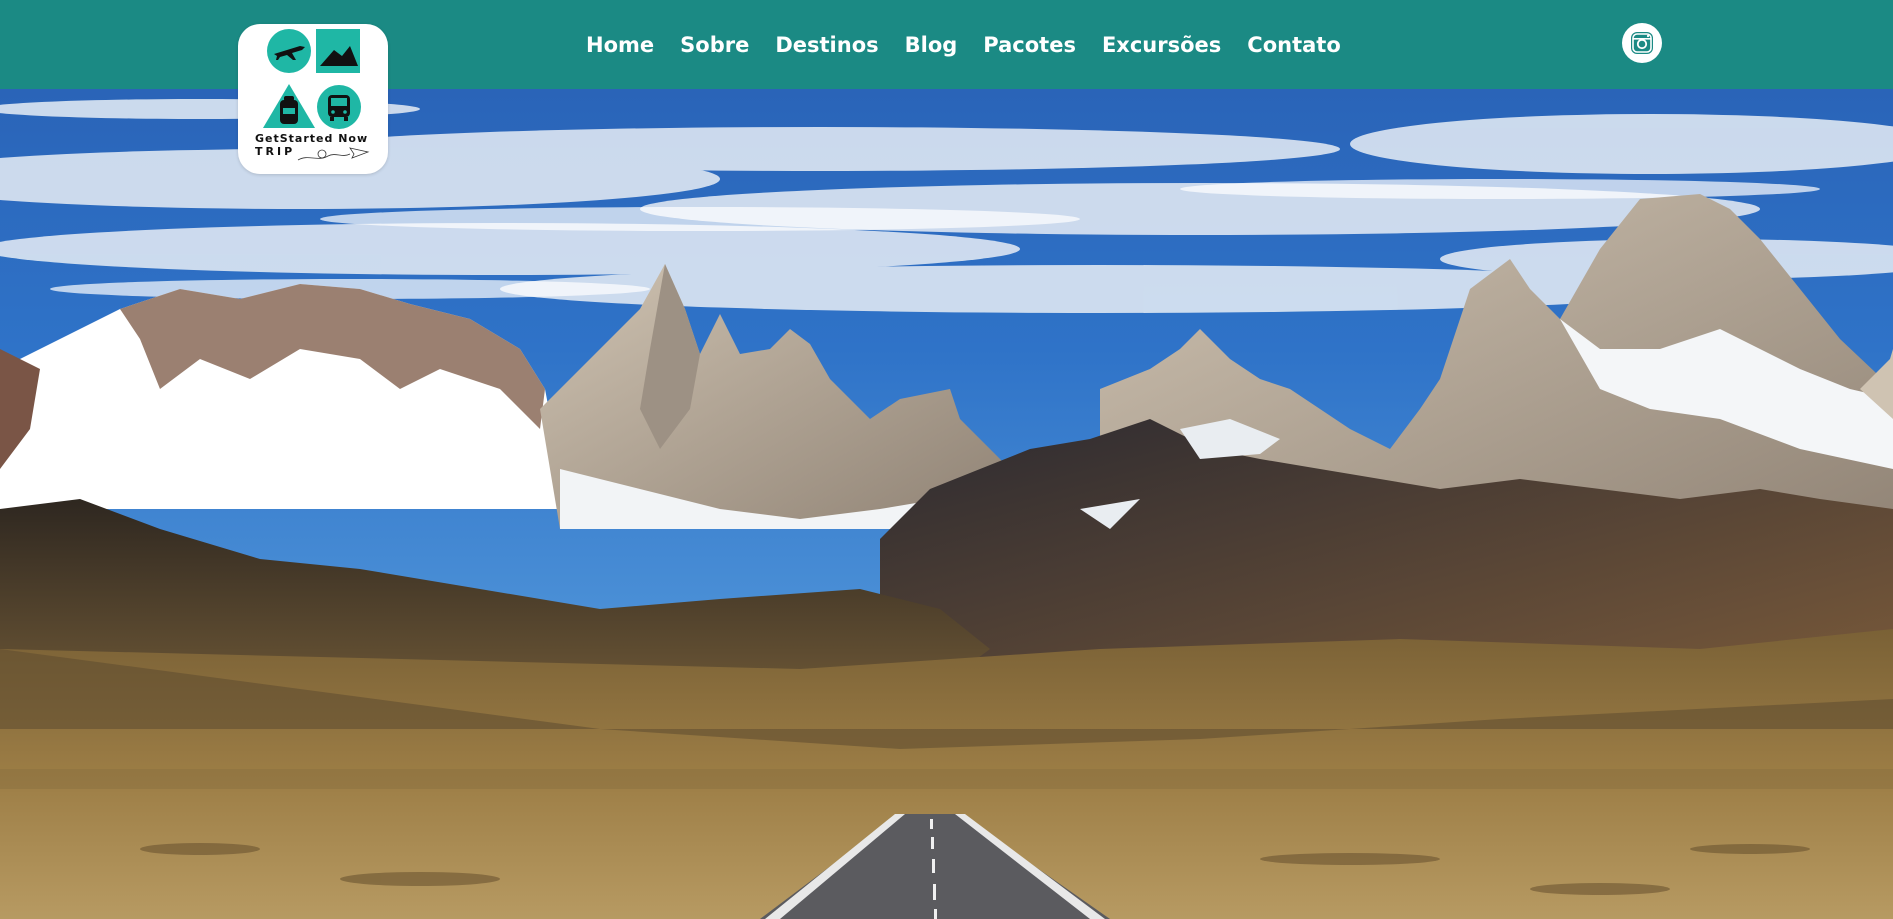 The image size is (1893, 919). I want to click on nav-item-sobre: Sobre, so click(714, 45).